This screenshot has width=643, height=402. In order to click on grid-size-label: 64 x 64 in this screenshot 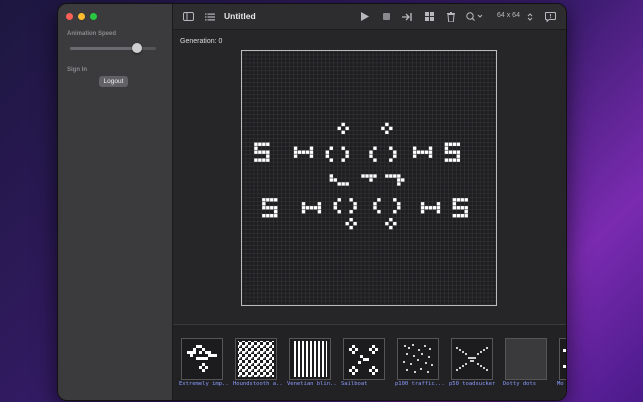, I will do `click(508, 15)`.